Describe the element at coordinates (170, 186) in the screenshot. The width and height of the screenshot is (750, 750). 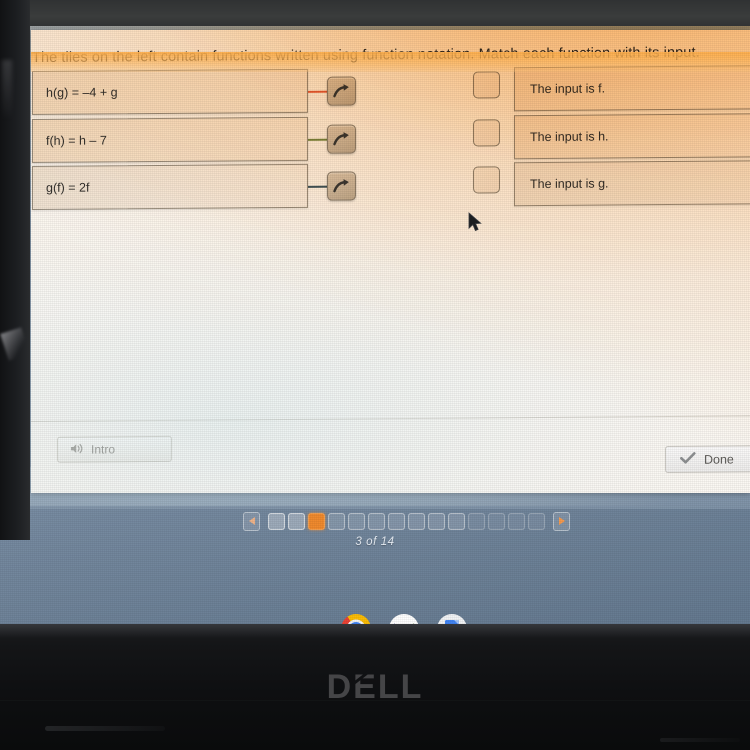
I see `function-tile: g(f) = 2f` at that location.